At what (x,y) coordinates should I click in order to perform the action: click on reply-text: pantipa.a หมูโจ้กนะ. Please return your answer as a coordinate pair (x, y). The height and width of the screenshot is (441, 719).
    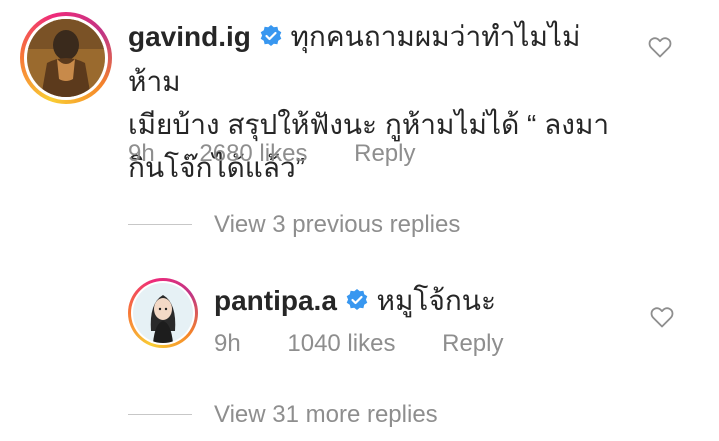
    Looking at the image, I should click on (355, 302).